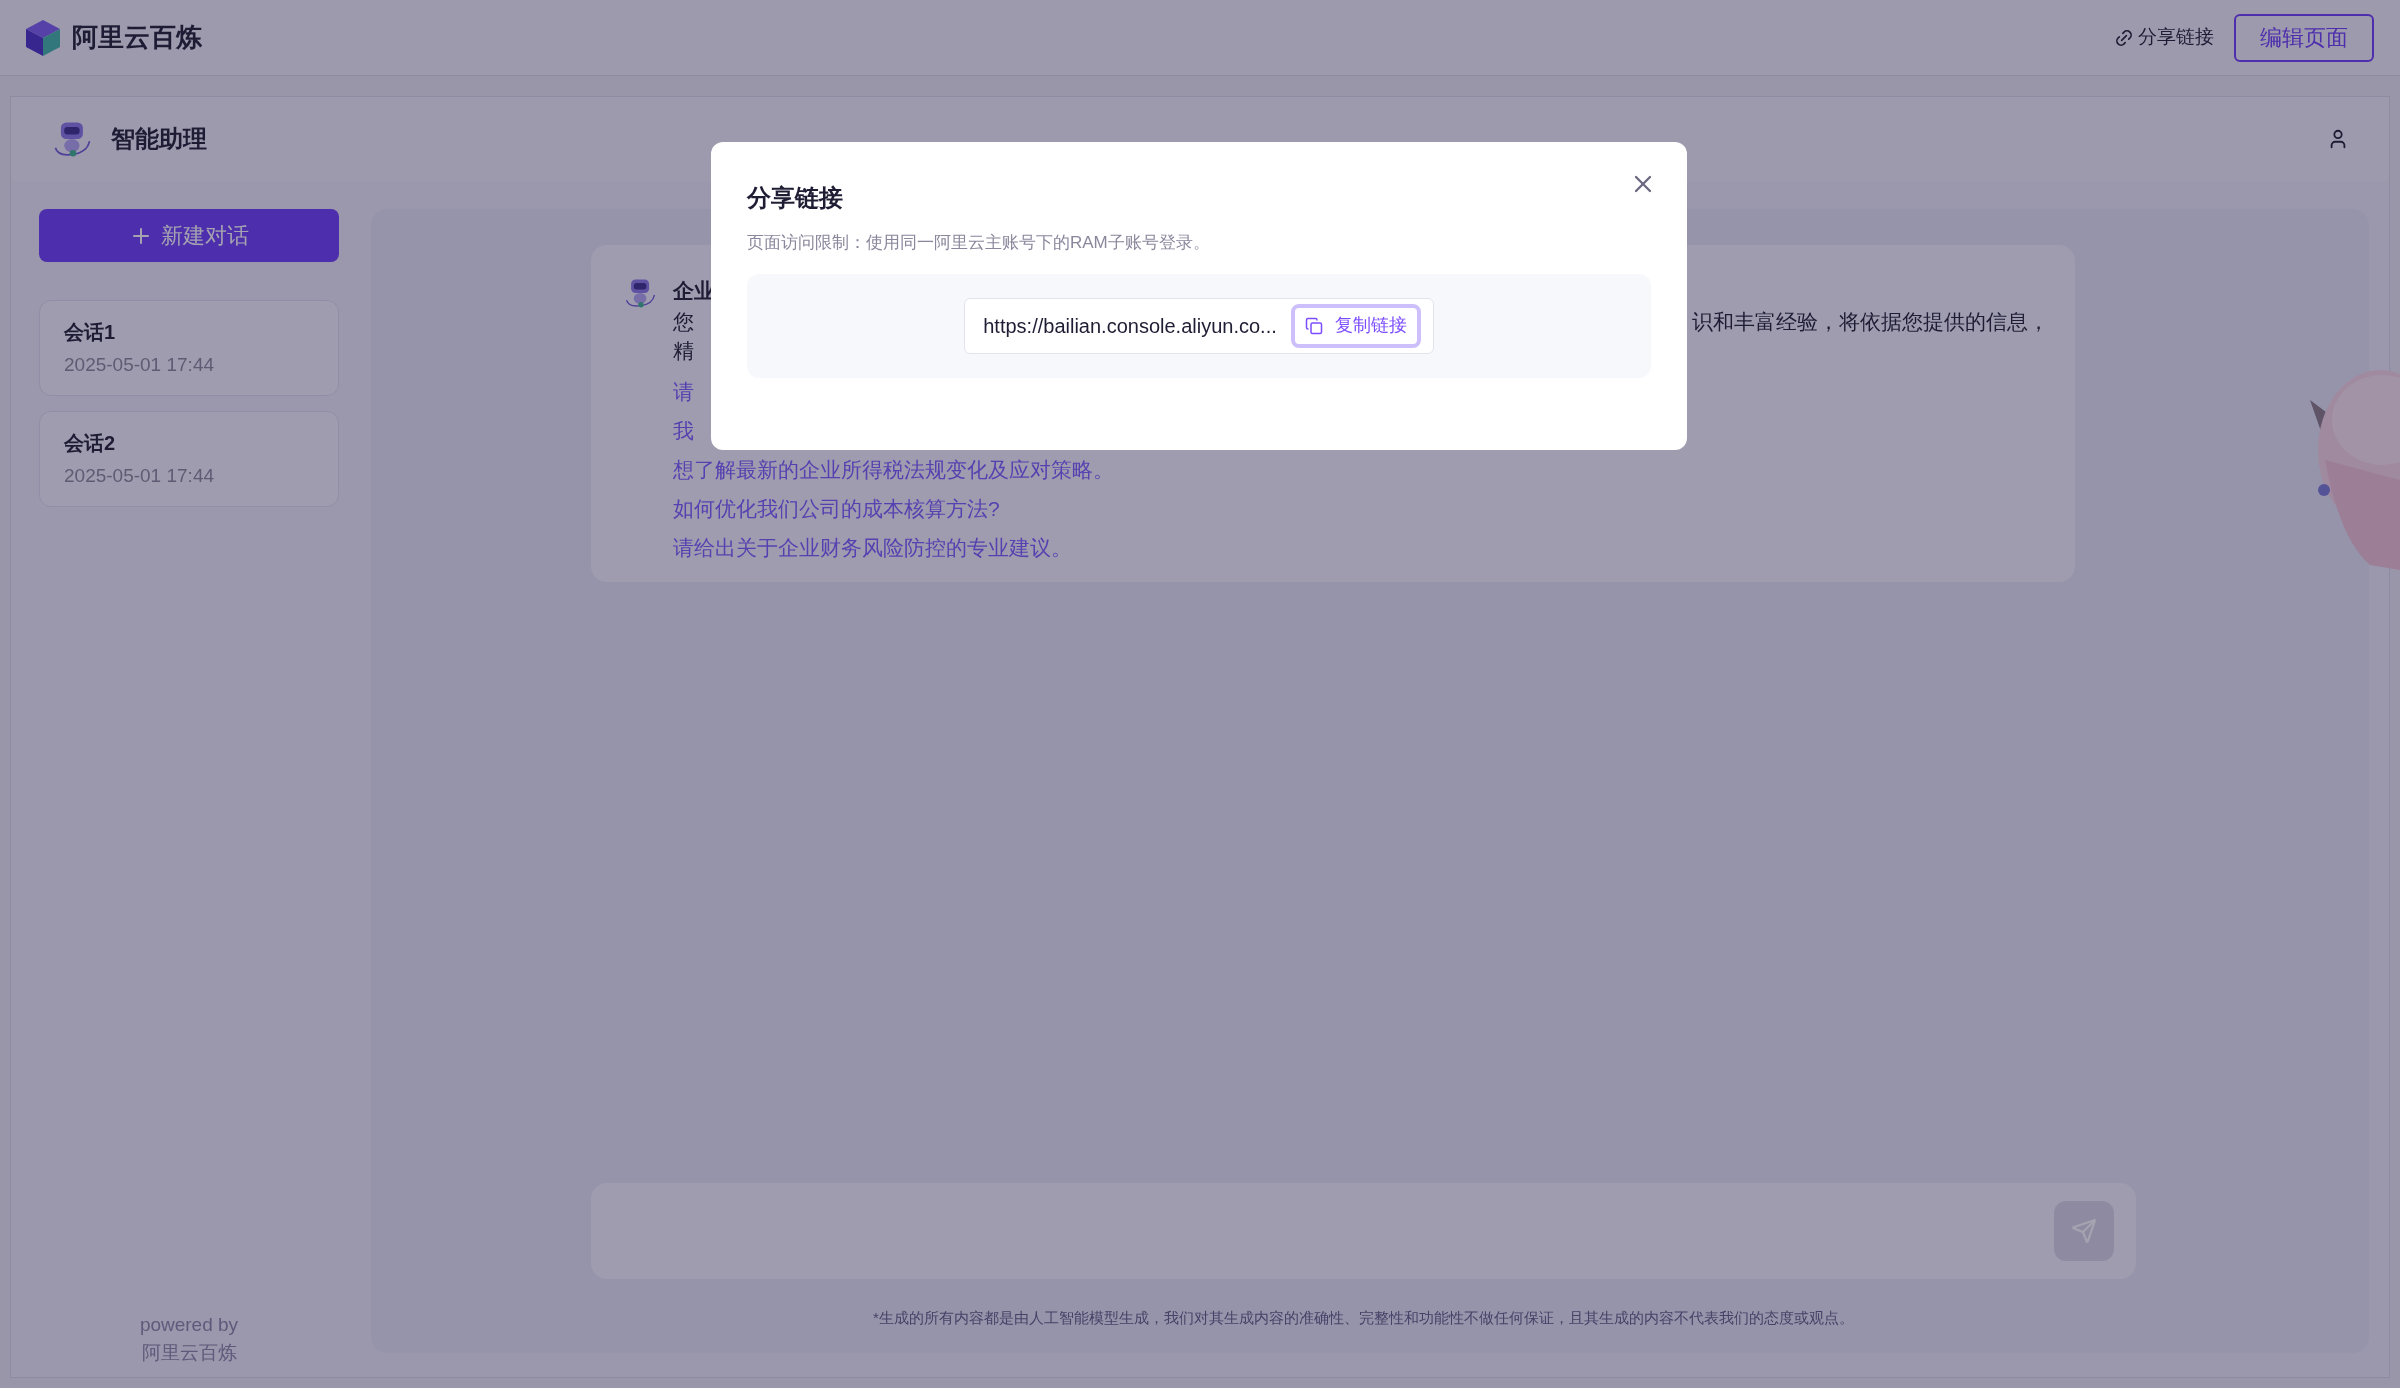  Describe the element at coordinates (2164, 37) in the screenshot. I see `share-link: 分享链接` at that location.